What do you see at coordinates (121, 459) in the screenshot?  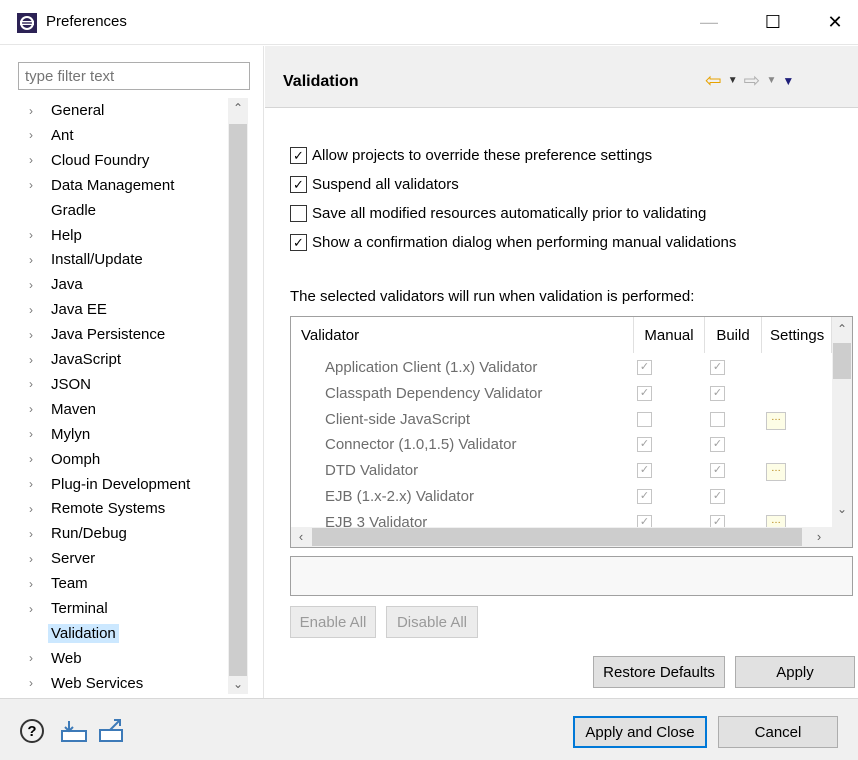 I see `tree-item: › Oomph` at bounding box center [121, 459].